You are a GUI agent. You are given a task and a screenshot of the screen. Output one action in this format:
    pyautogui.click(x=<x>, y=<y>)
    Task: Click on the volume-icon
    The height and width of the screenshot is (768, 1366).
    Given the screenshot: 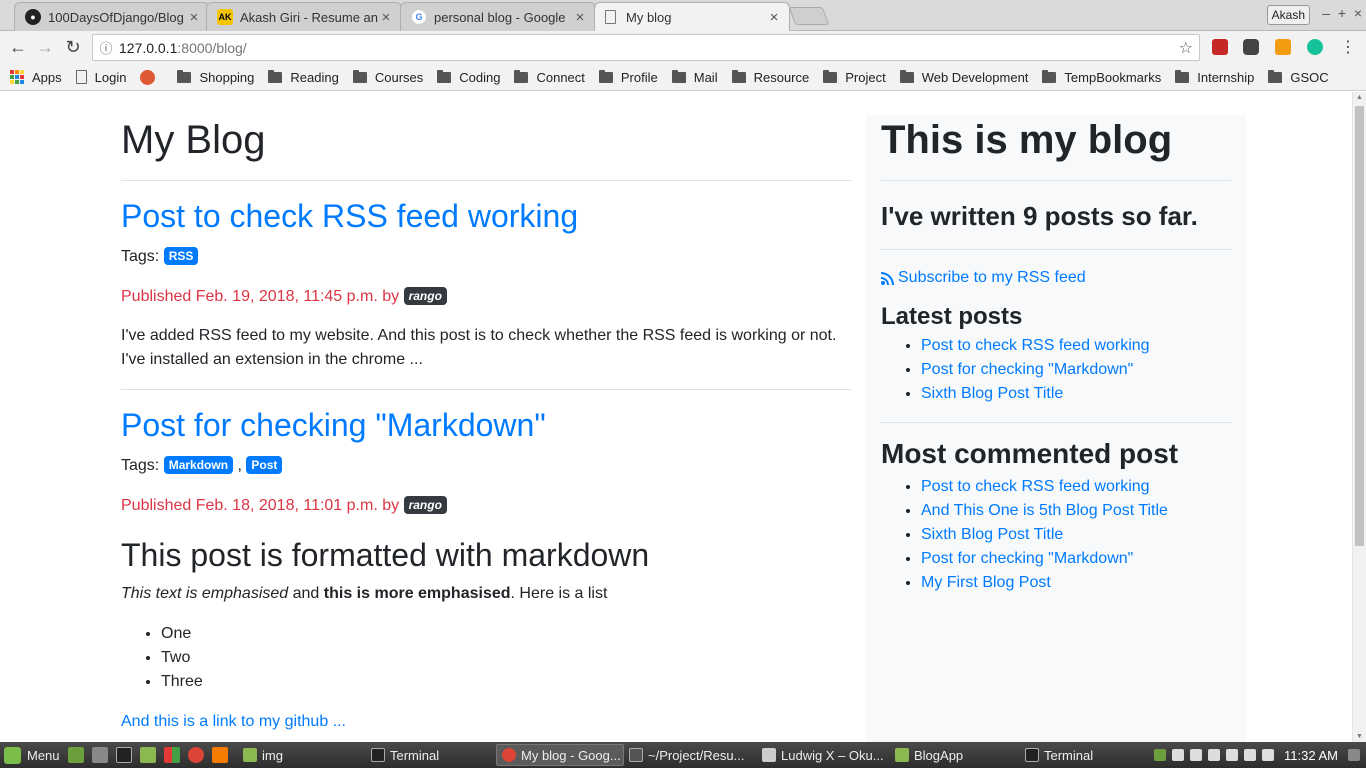 What is the action you would take?
    pyautogui.click(x=1268, y=755)
    